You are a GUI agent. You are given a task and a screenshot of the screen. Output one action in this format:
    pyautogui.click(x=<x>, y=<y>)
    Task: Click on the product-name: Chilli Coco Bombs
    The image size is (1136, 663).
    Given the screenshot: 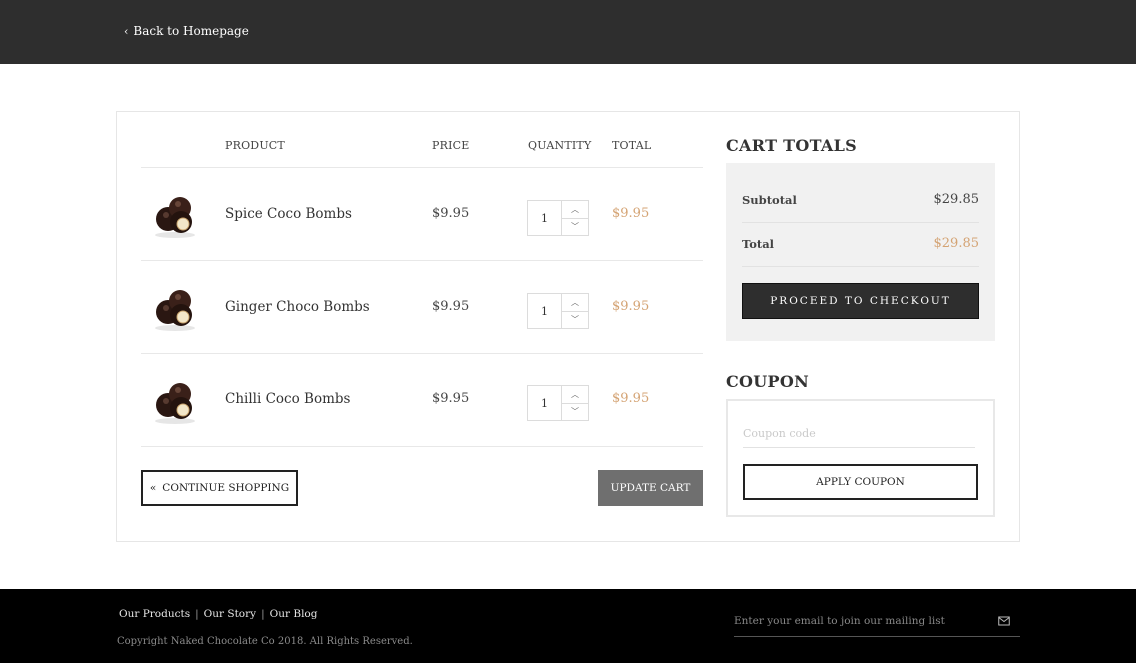 What is the action you would take?
    pyautogui.click(x=287, y=399)
    